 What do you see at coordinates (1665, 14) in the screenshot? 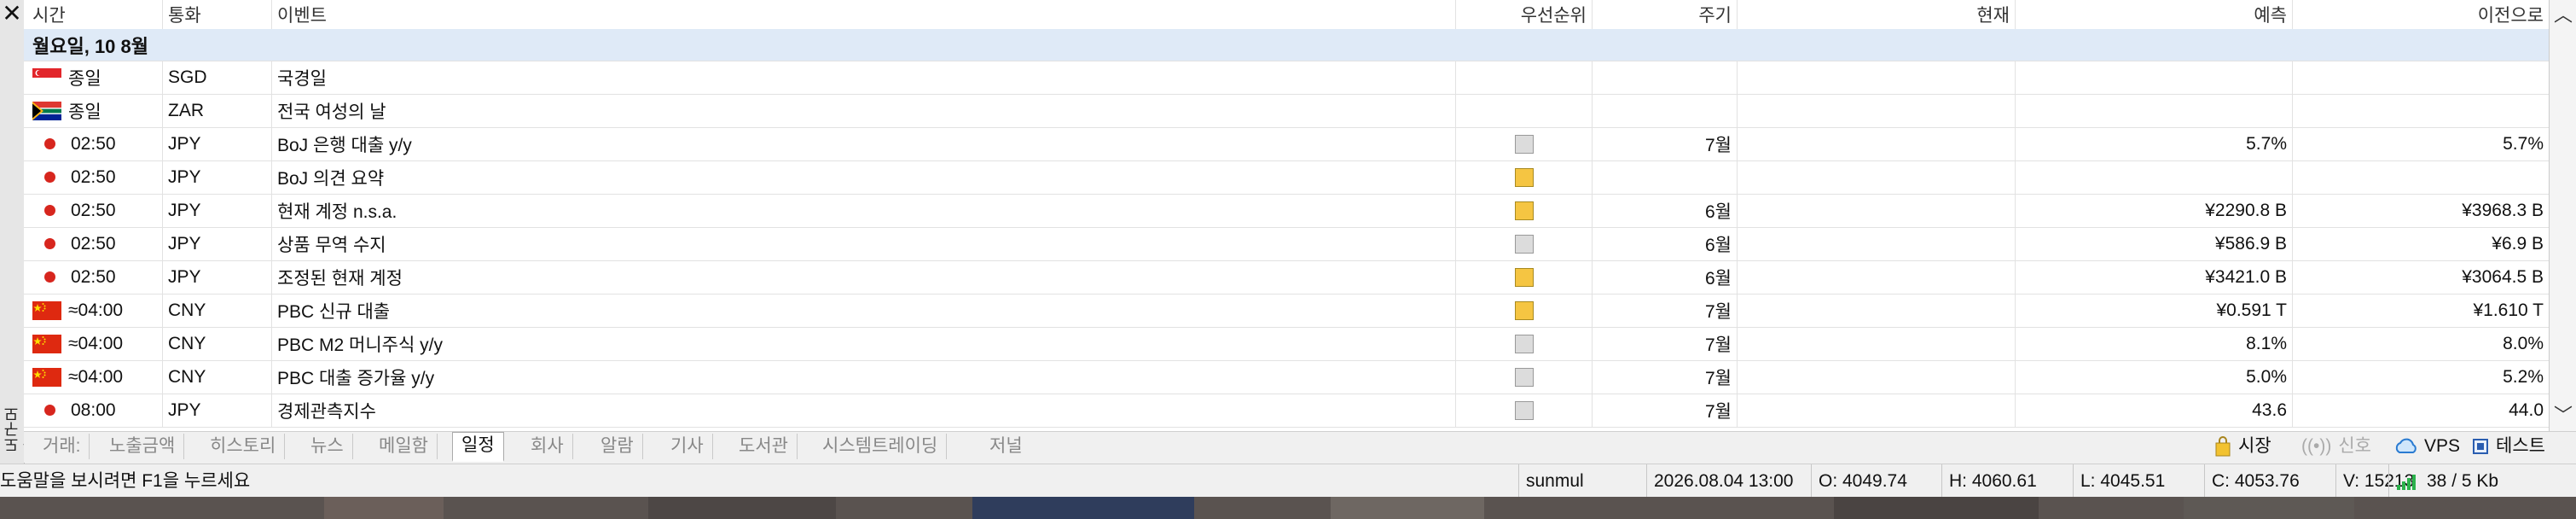
I see `header-period: 주기` at bounding box center [1665, 14].